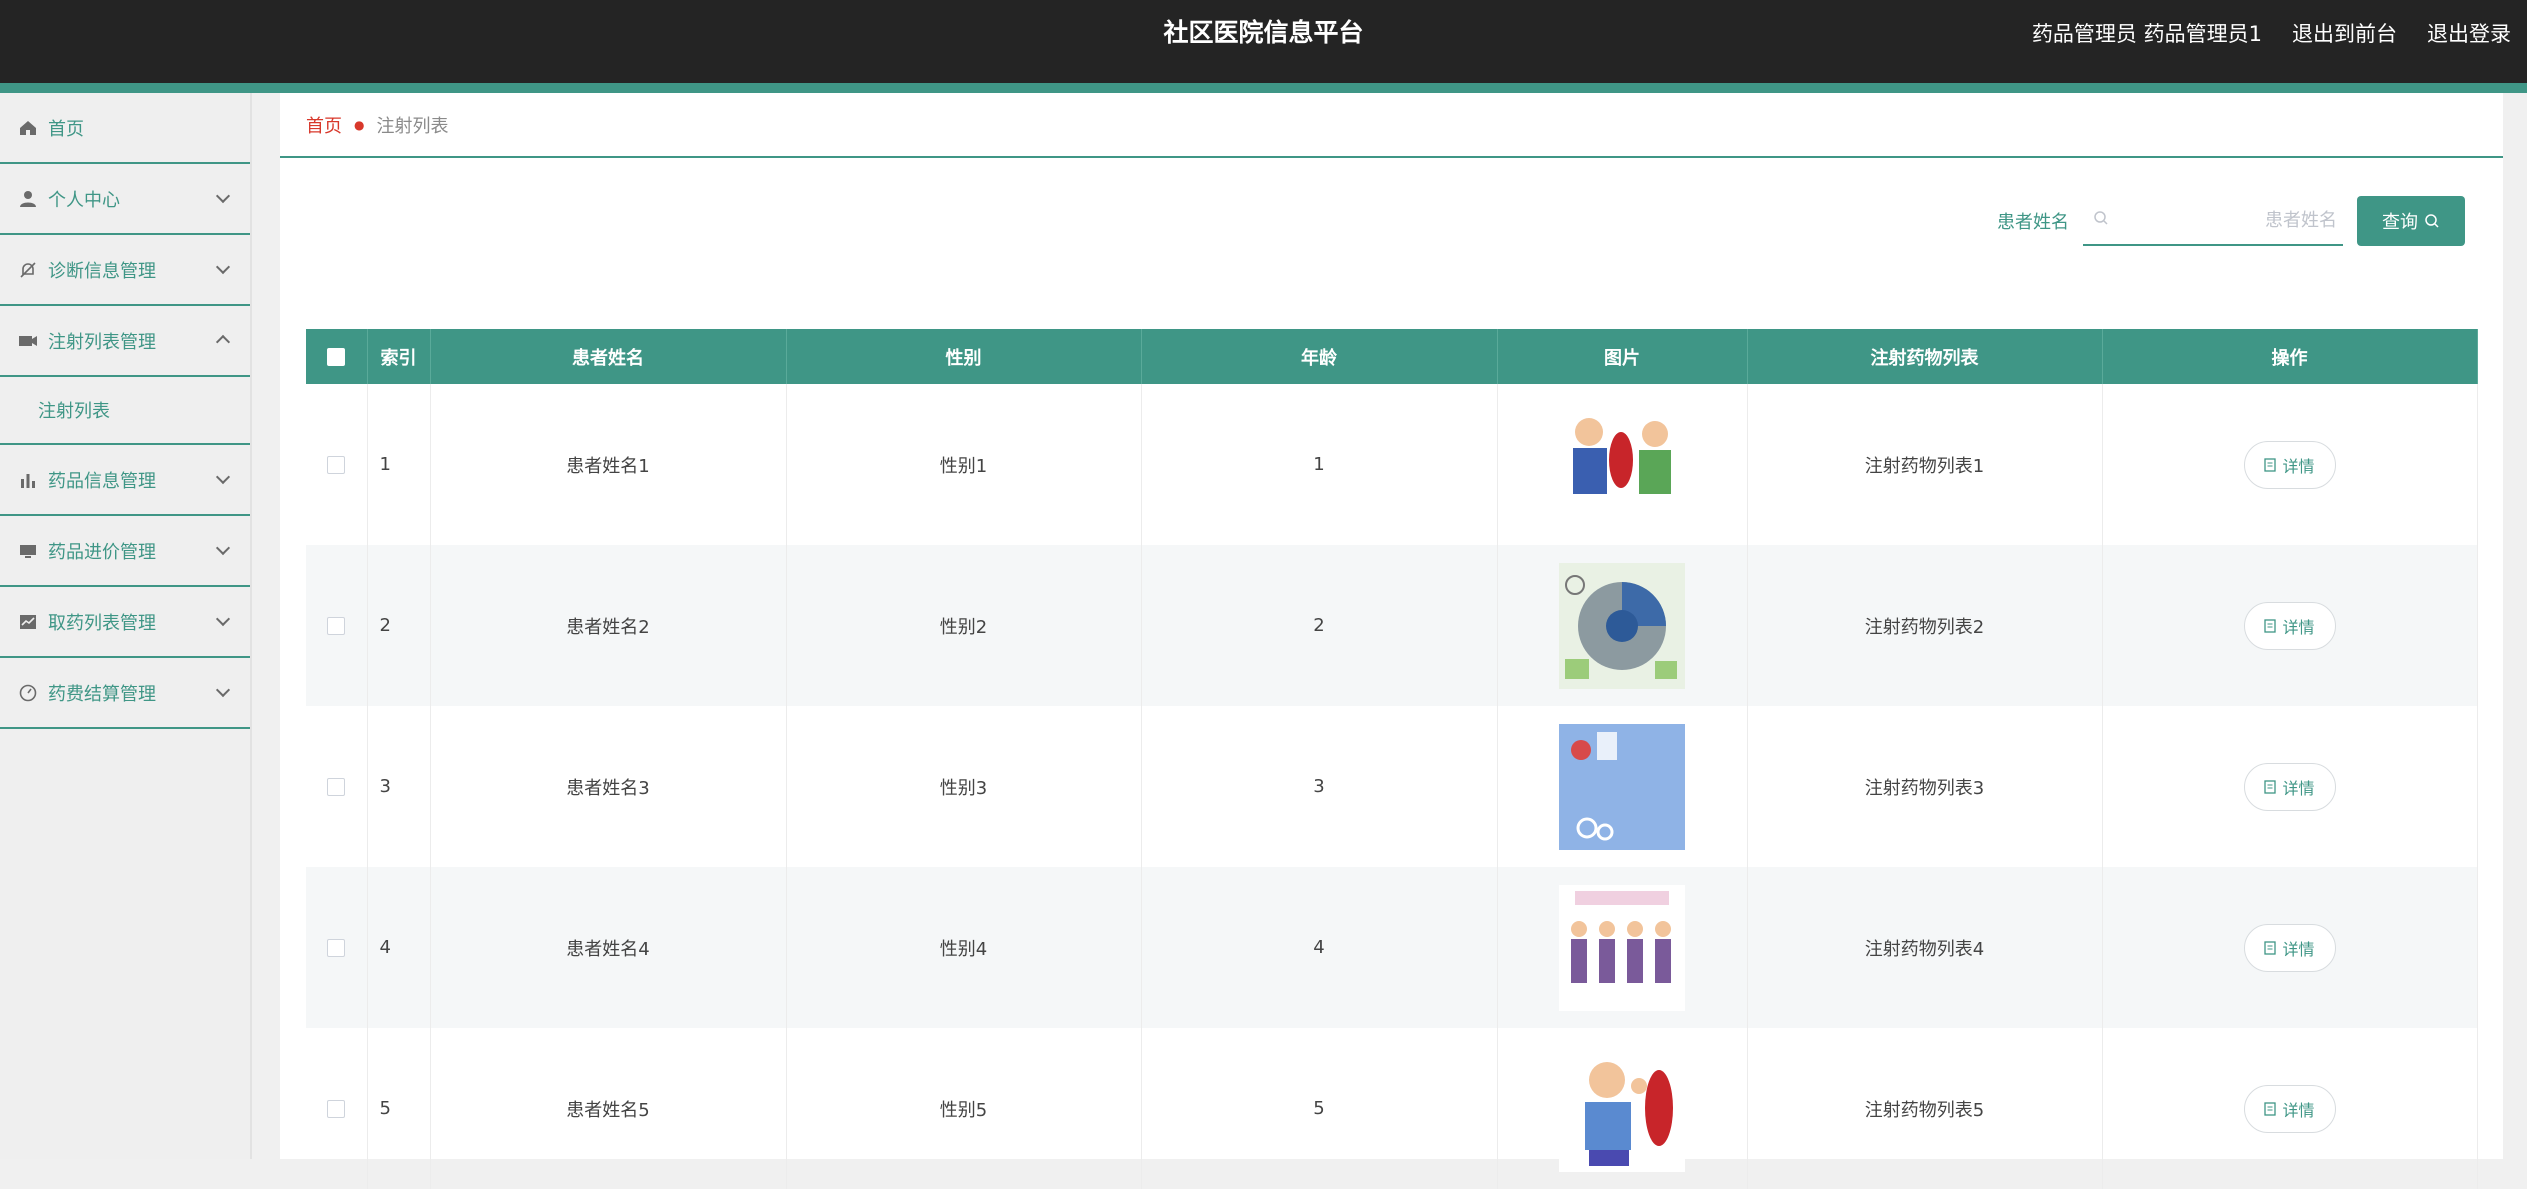 The image size is (2527, 1189). I want to click on sidebar-item-diagnosis: 诊断信息管理, so click(125, 270).